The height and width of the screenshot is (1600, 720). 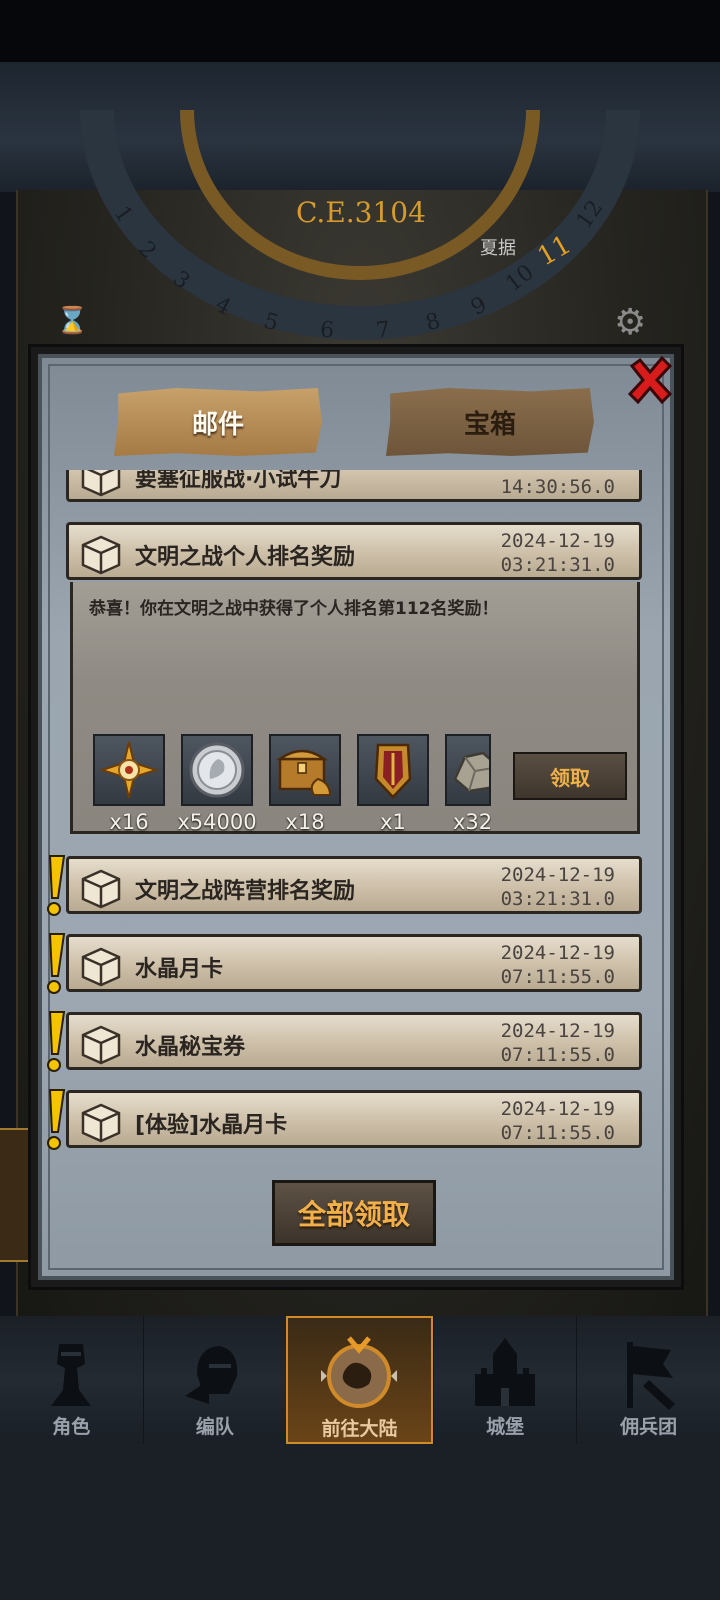 What do you see at coordinates (393, 822) in the screenshot?
I see `reward-count: x1` at bounding box center [393, 822].